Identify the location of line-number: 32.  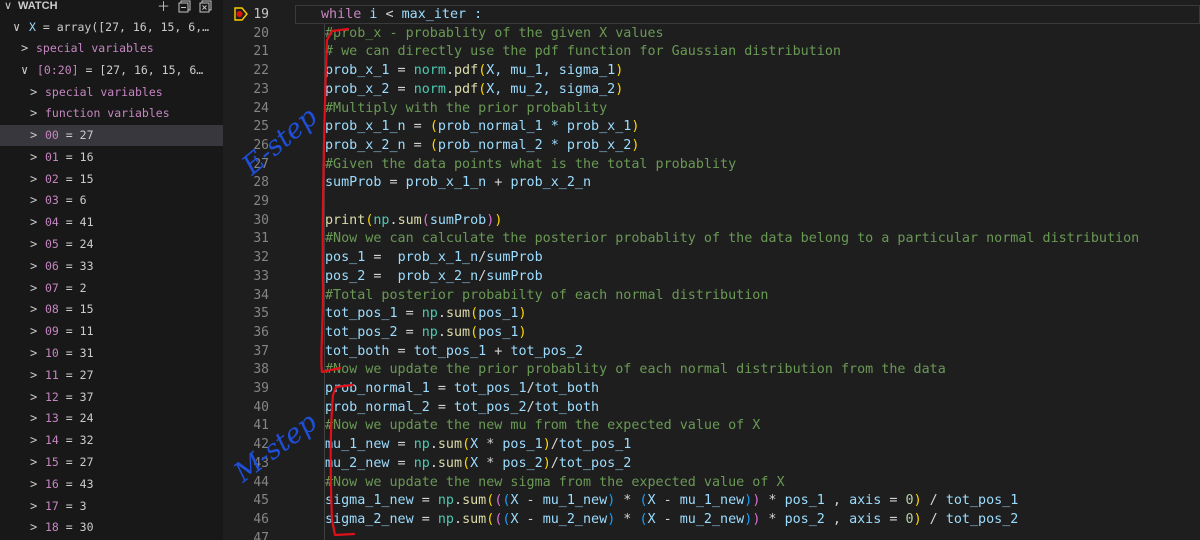
(246, 257).